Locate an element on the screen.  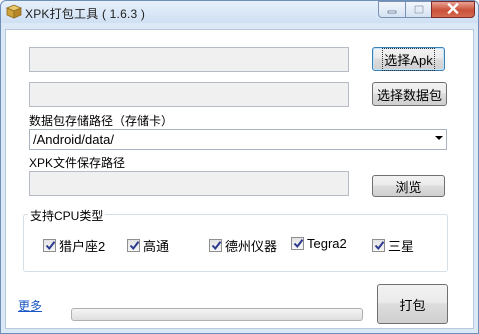
maximize-icon is located at coordinates (418, 10).